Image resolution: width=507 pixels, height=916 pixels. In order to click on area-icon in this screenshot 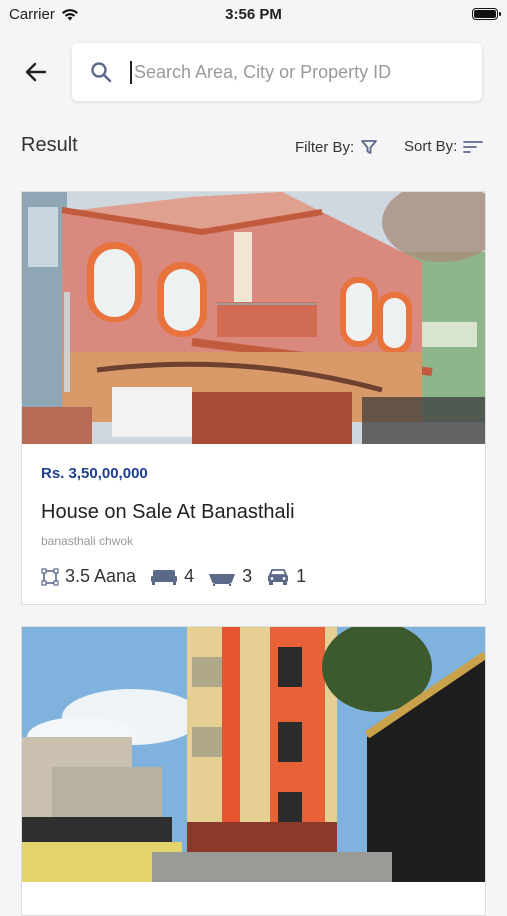, I will do `click(50, 576)`.